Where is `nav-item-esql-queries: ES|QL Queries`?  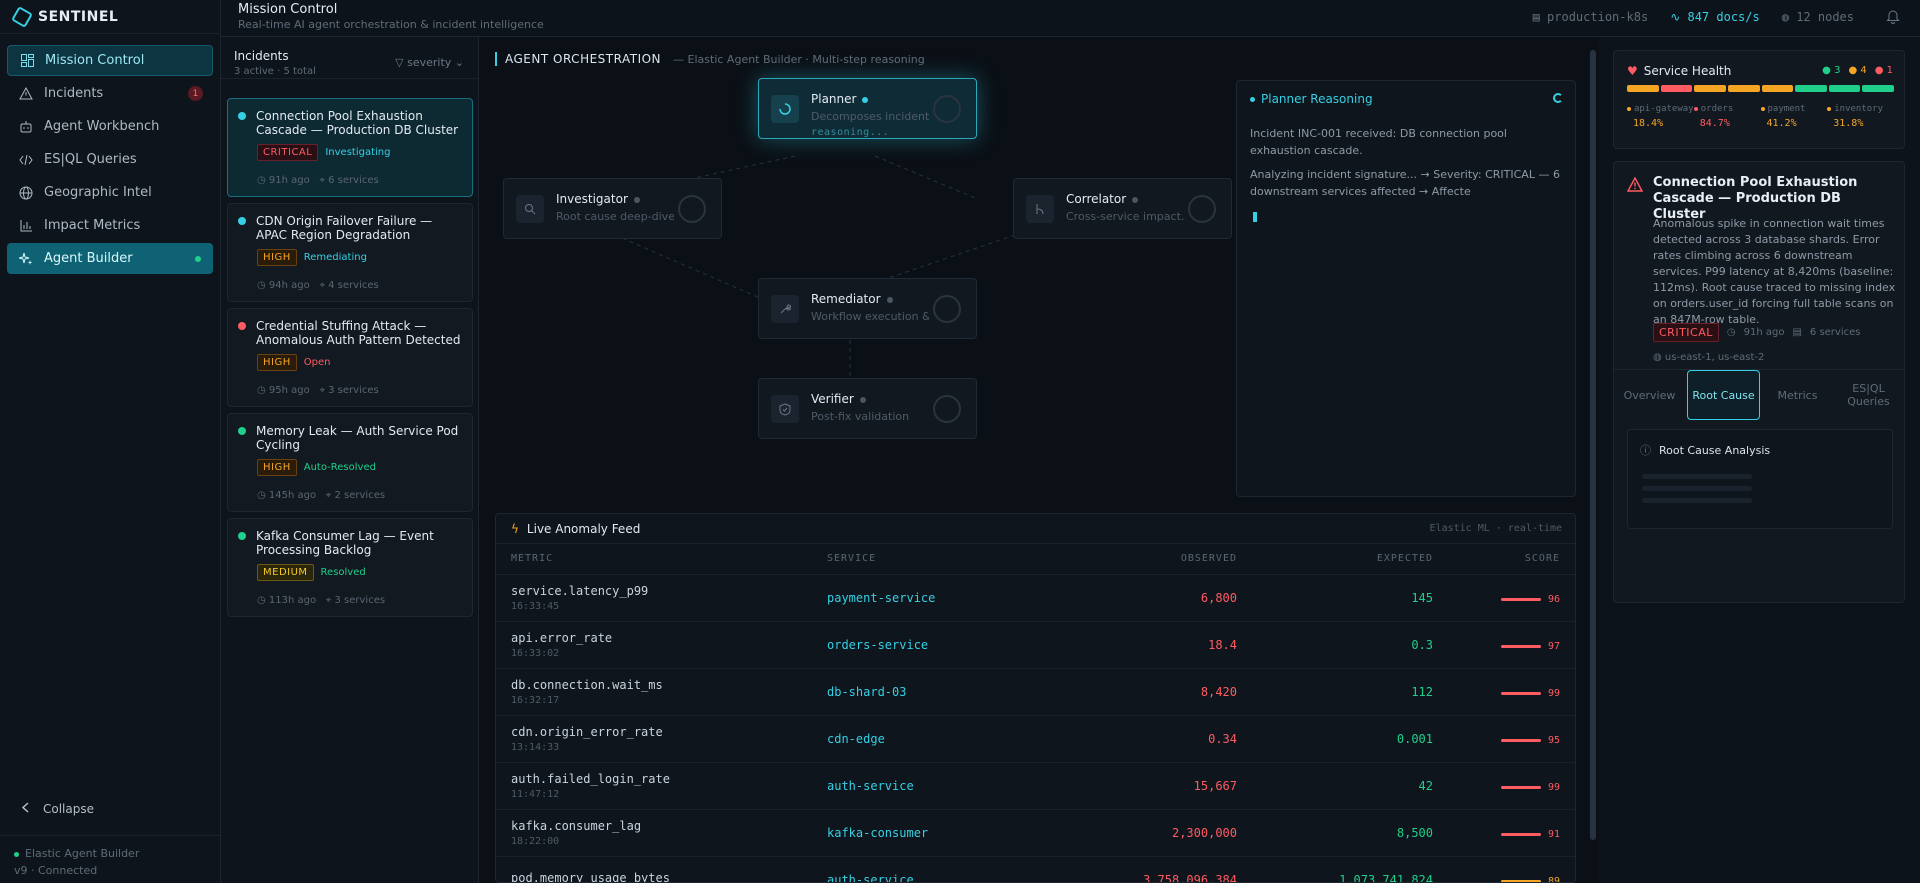
nav-item-esql-queries: ES|QL Queries is located at coordinates (110, 159).